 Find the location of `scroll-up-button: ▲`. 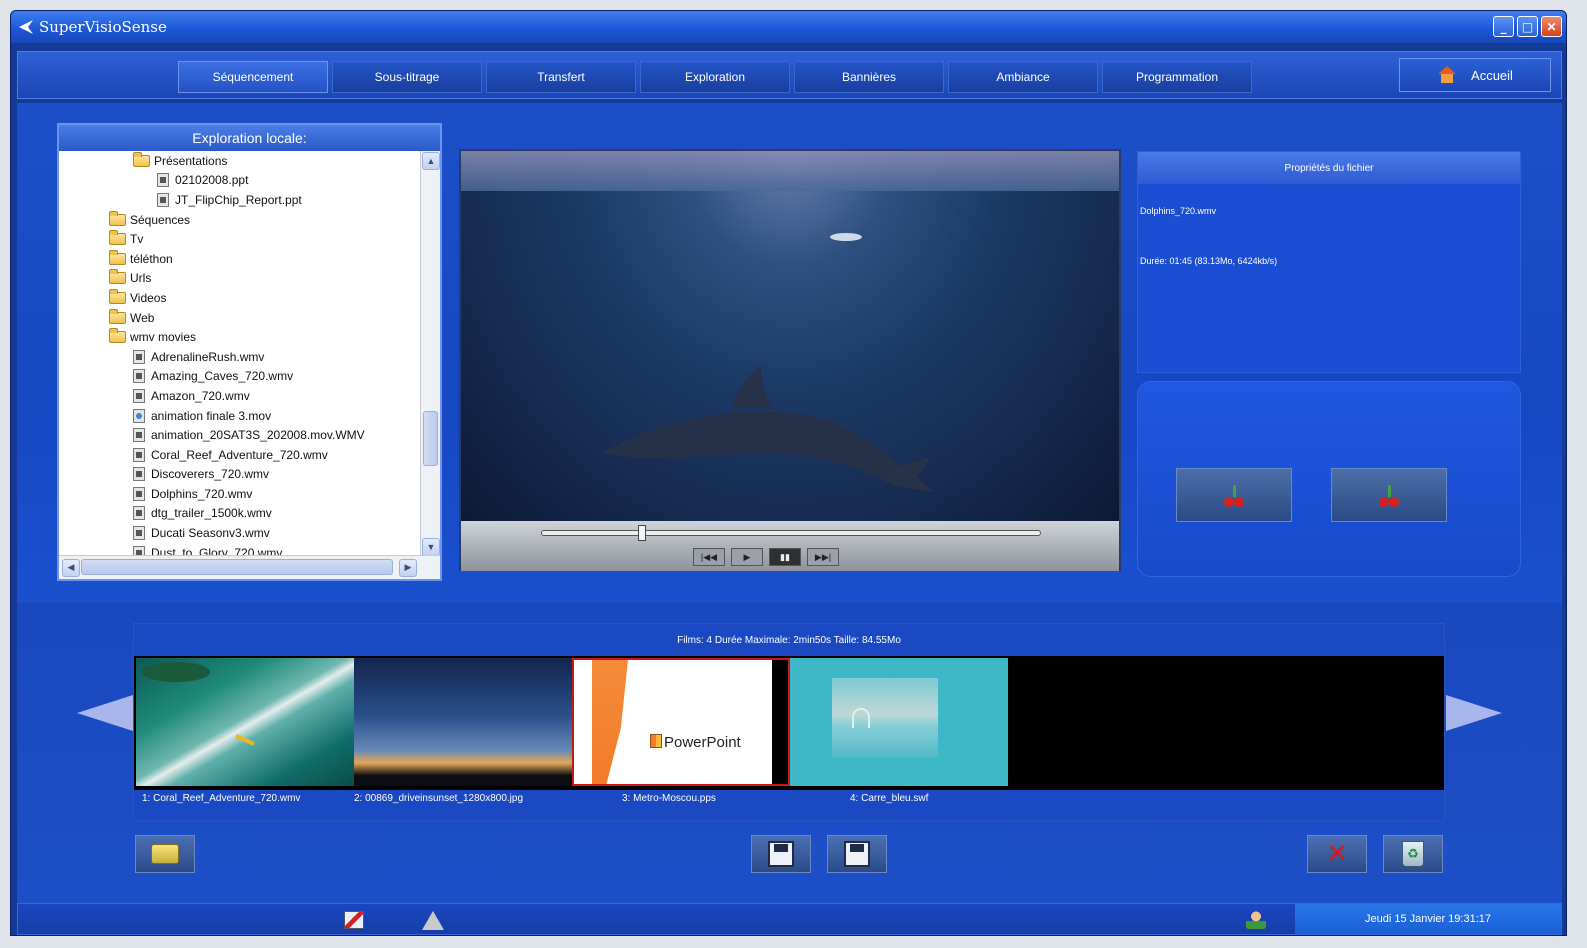

scroll-up-button: ▲ is located at coordinates (431, 161).